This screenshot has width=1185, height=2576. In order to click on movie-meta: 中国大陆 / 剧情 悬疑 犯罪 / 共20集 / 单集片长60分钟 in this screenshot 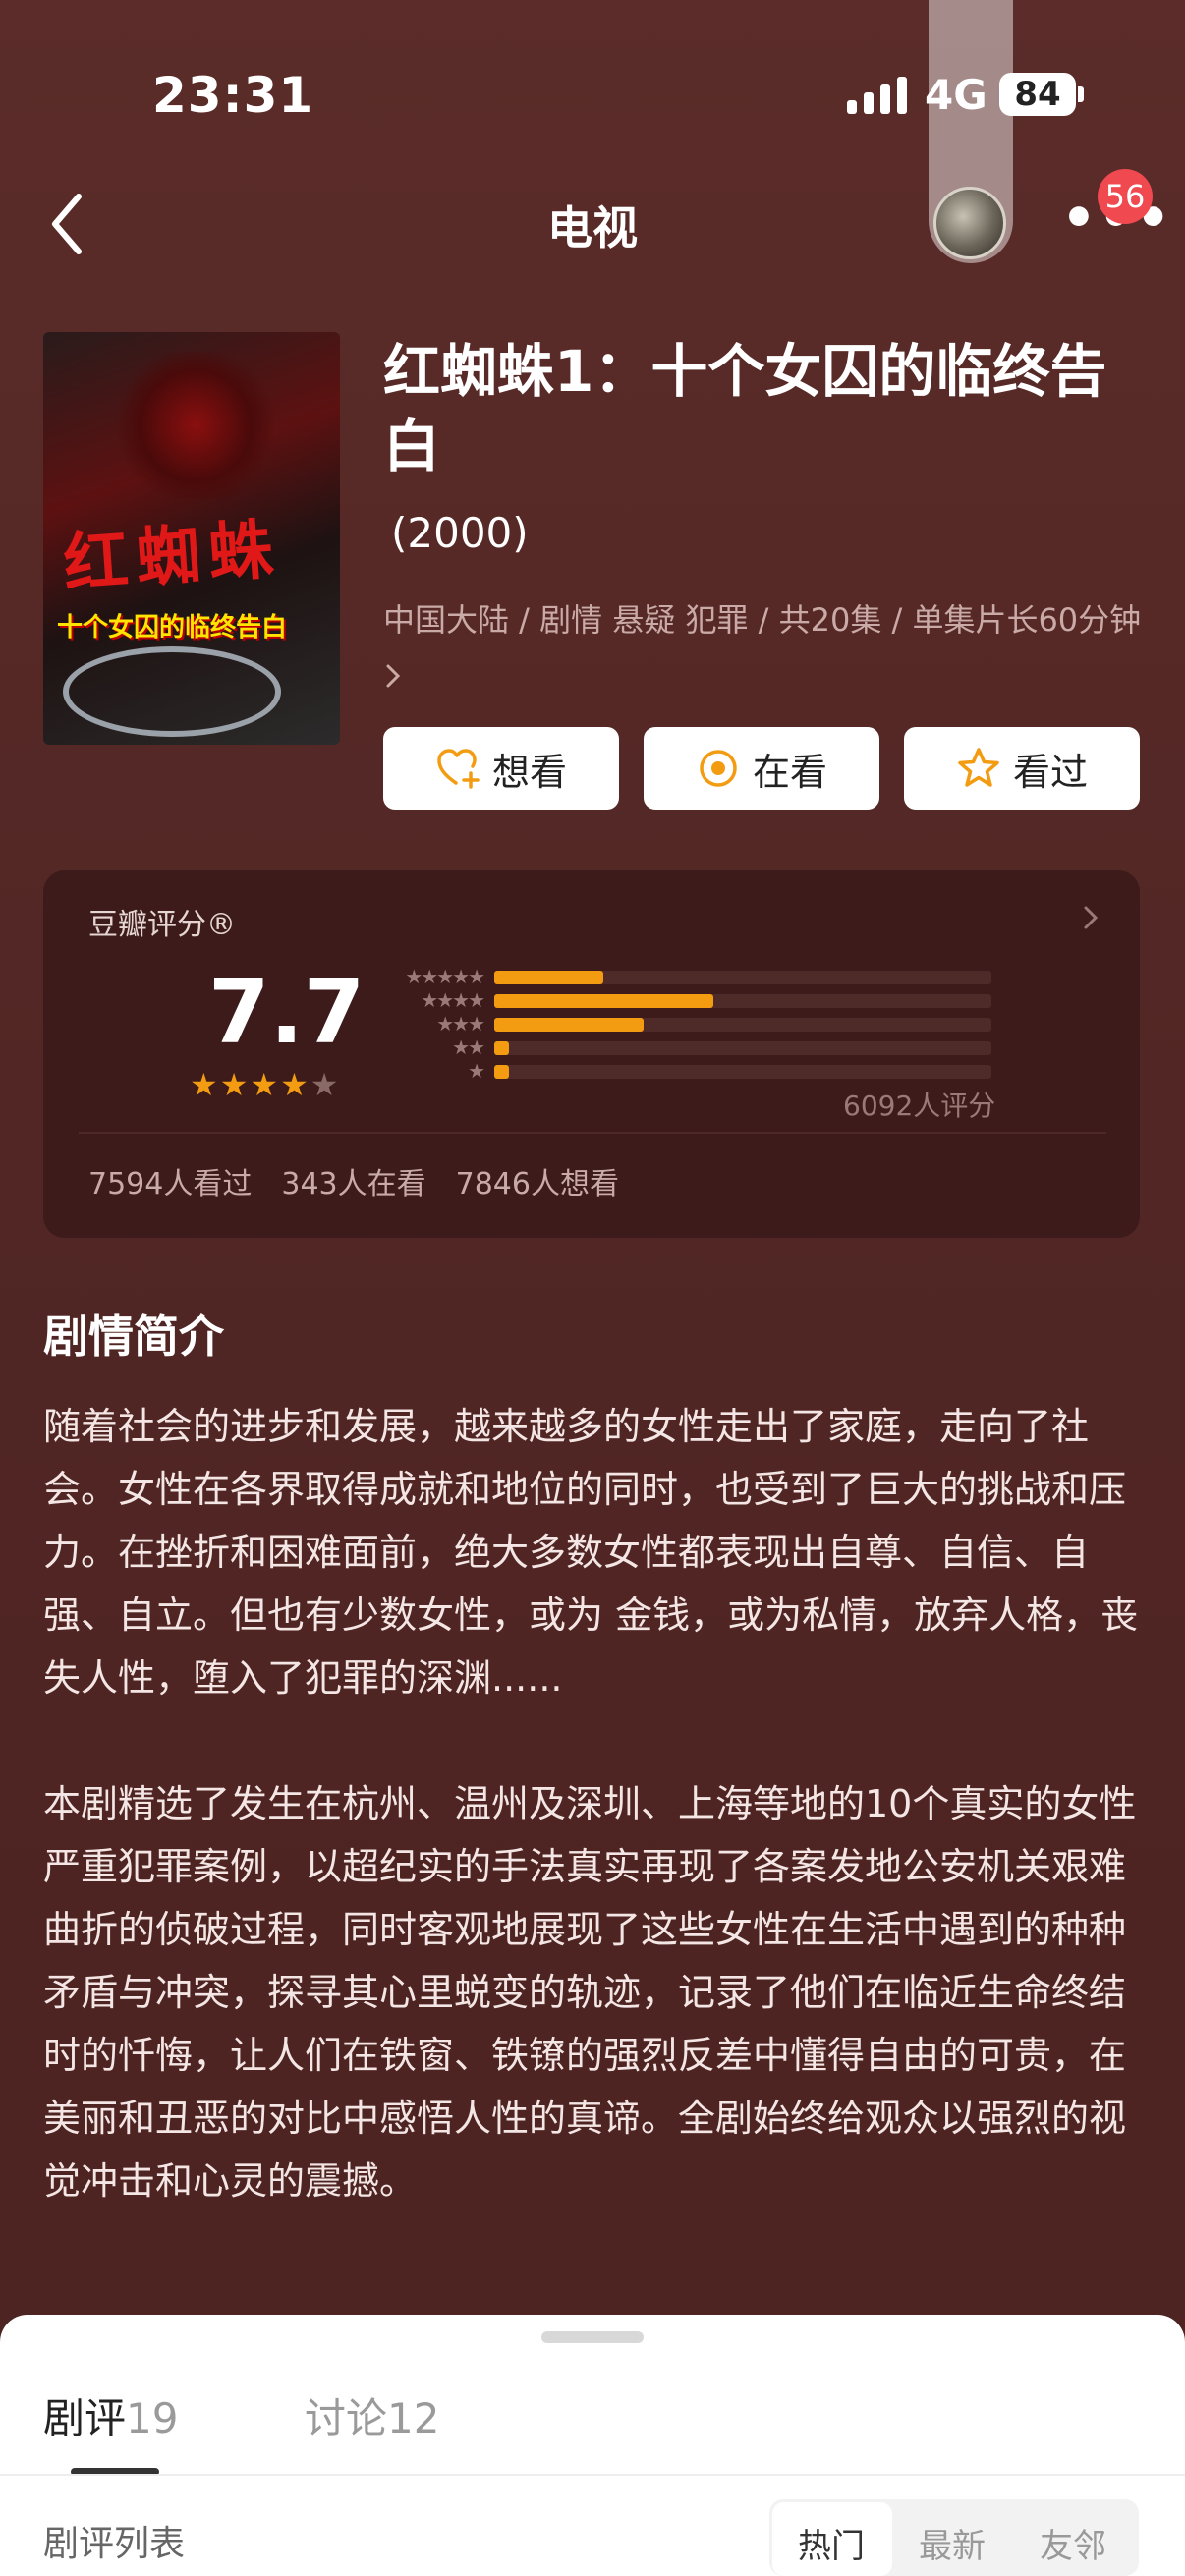, I will do `click(771, 647)`.